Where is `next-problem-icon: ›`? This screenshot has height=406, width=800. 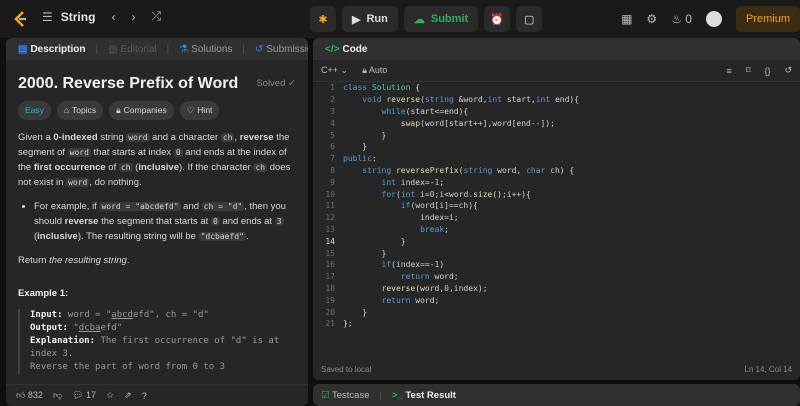 next-problem-icon: › is located at coordinates (133, 17).